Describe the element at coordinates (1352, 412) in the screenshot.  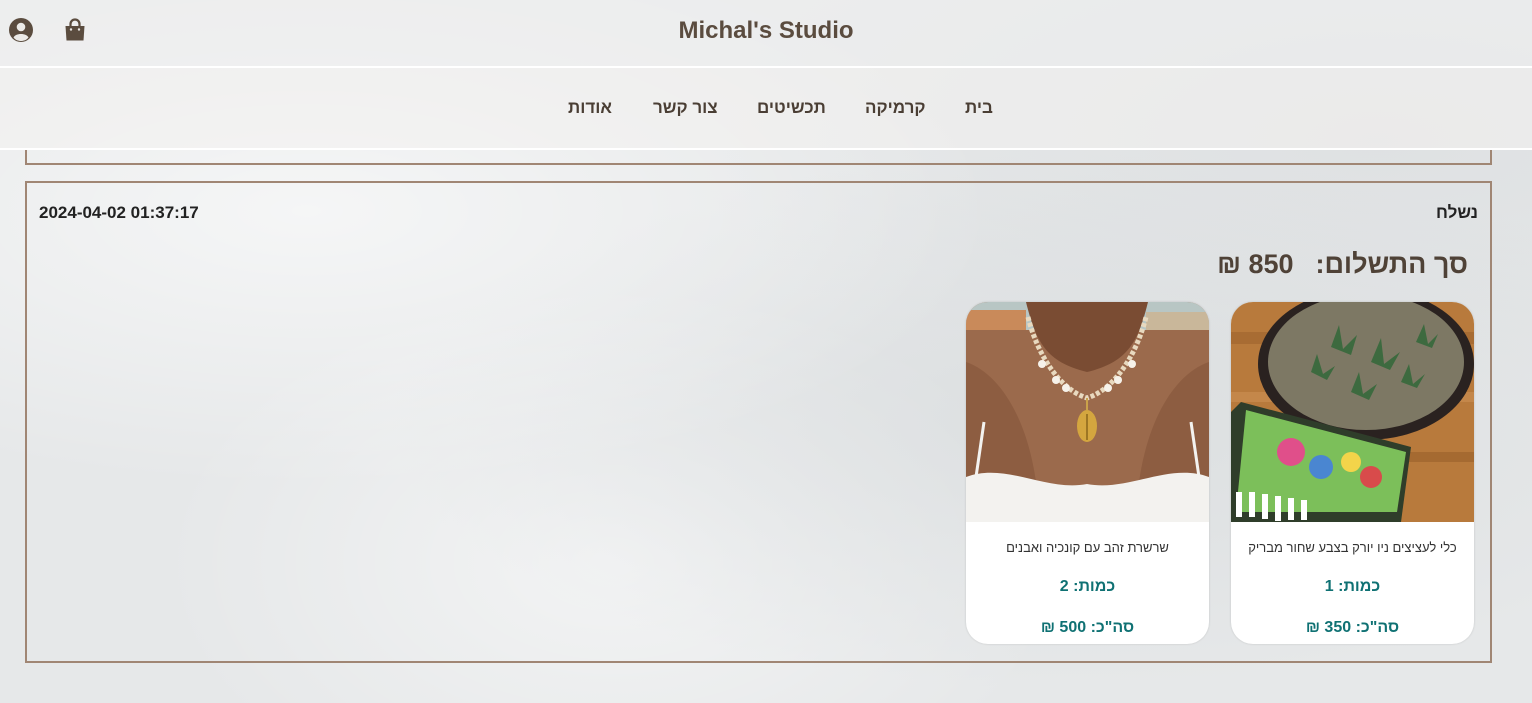
I see `ceramic-planter-photo` at that location.